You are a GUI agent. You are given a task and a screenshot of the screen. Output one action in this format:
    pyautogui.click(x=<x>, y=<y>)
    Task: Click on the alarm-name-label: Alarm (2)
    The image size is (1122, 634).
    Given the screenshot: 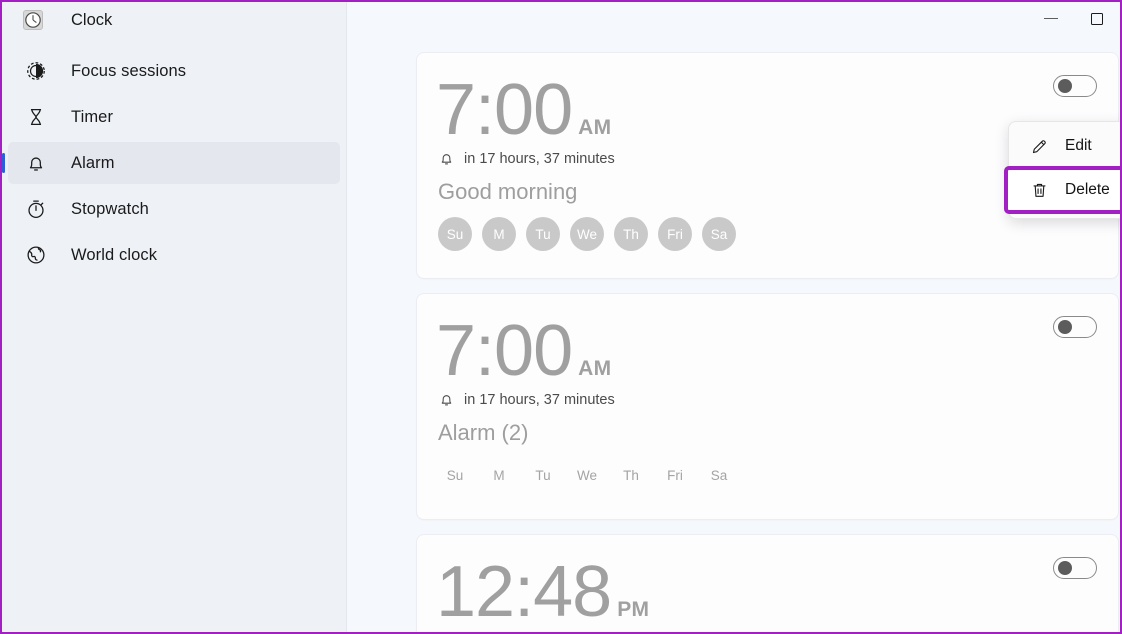 What is the action you would take?
    pyautogui.click(x=483, y=432)
    